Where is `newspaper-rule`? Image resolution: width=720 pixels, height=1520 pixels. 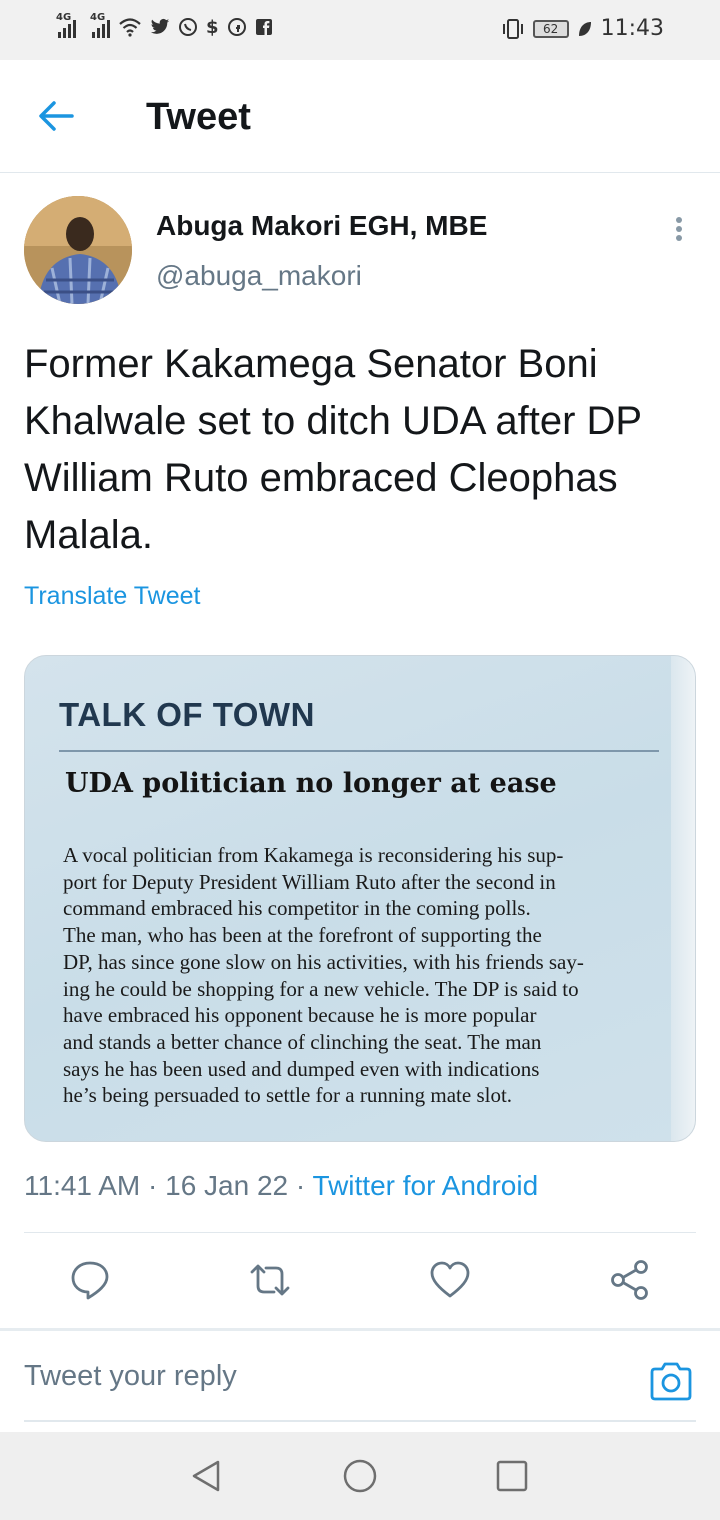 newspaper-rule is located at coordinates (359, 751).